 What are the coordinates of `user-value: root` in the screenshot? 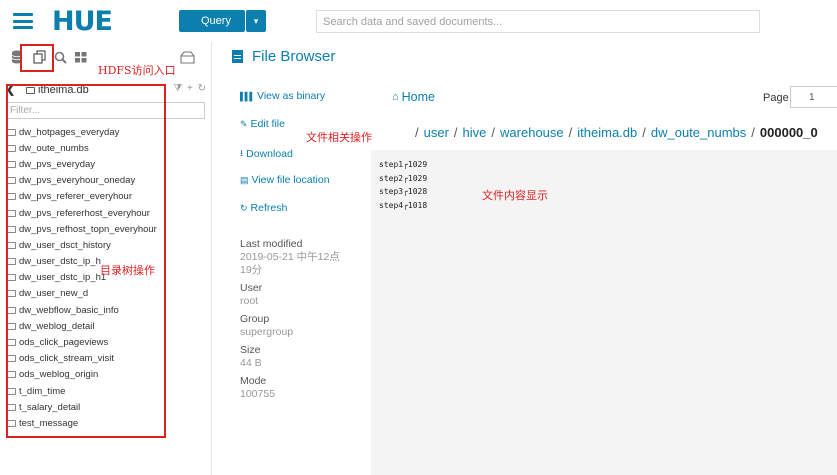 It's located at (249, 301).